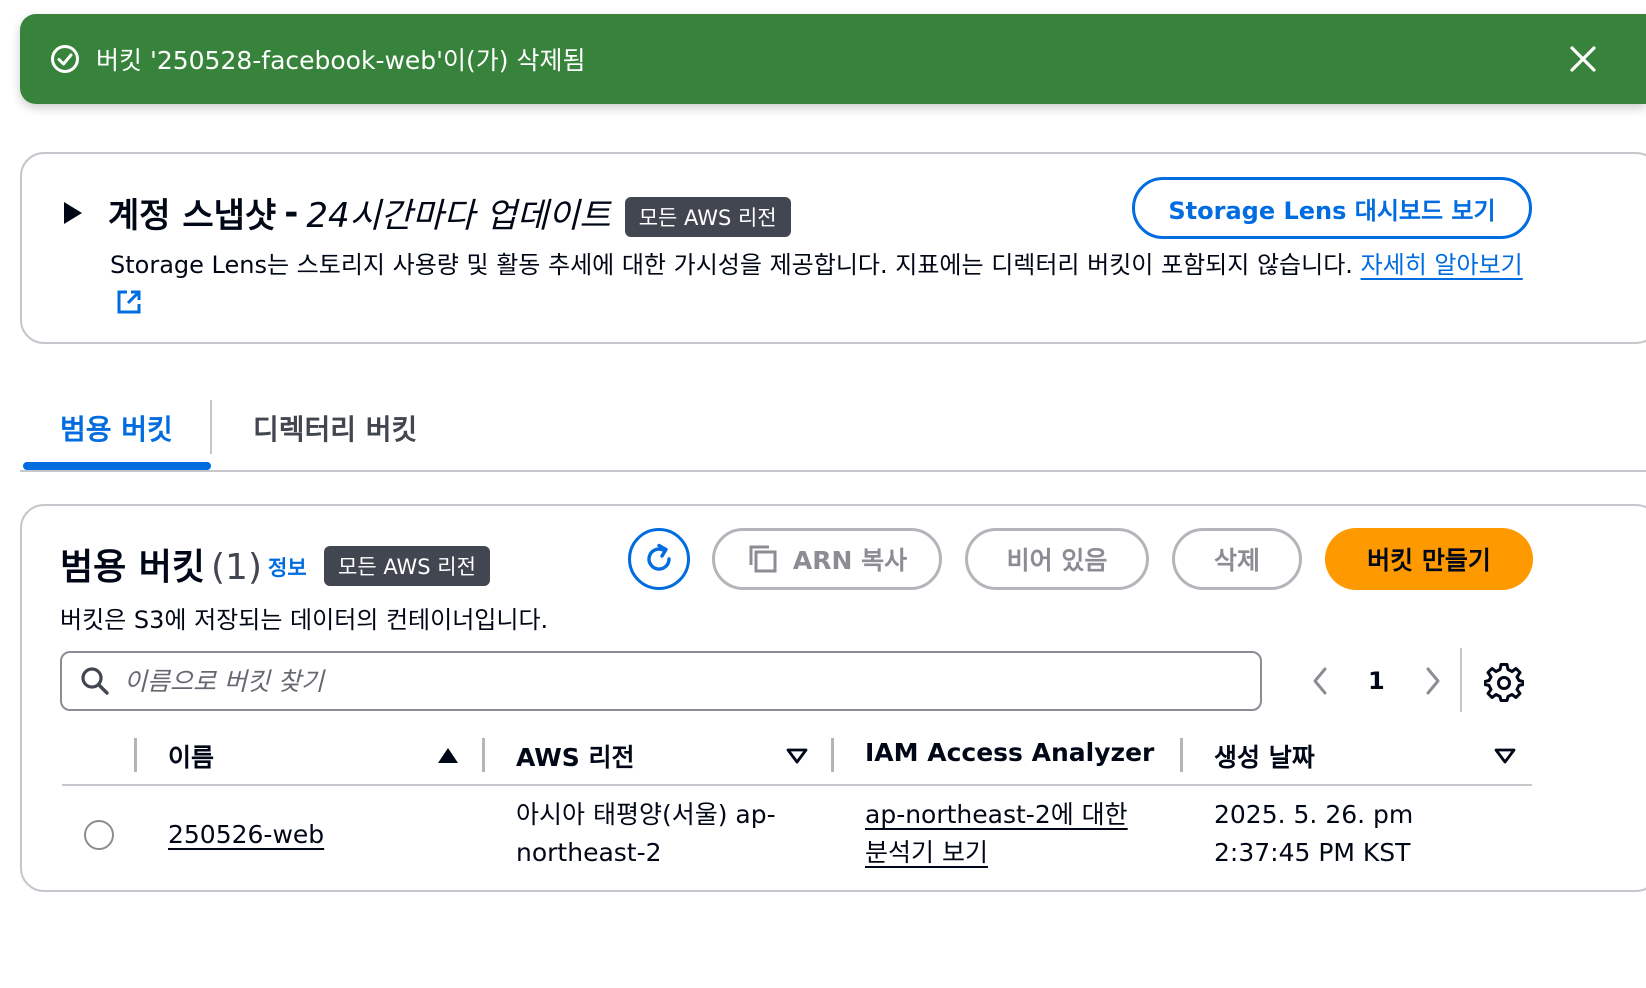 The width and height of the screenshot is (1646, 988). What do you see at coordinates (1429, 559) in the screenshot?
I see `create-bucket-button: 버킷 만들기` at bounding box center [1429, 559].